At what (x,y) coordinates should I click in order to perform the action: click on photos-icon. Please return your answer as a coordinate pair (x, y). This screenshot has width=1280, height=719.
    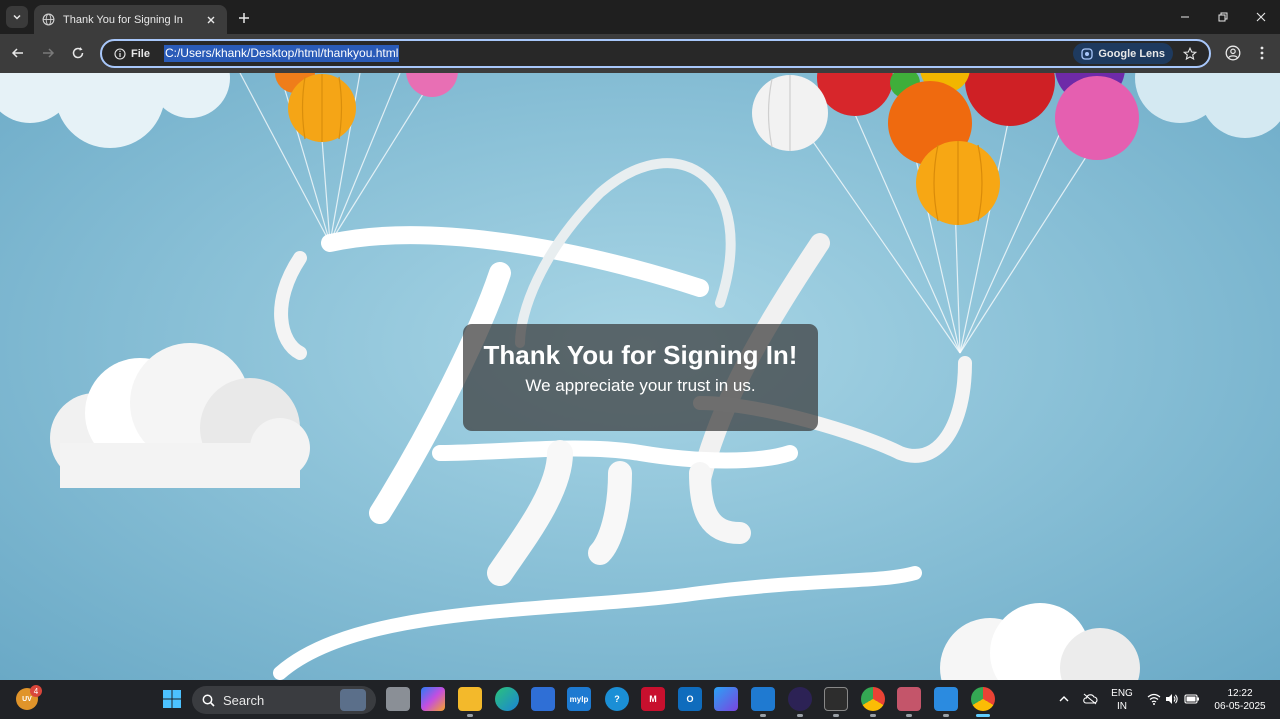
    Looking at the image, I should click on (946, 699).